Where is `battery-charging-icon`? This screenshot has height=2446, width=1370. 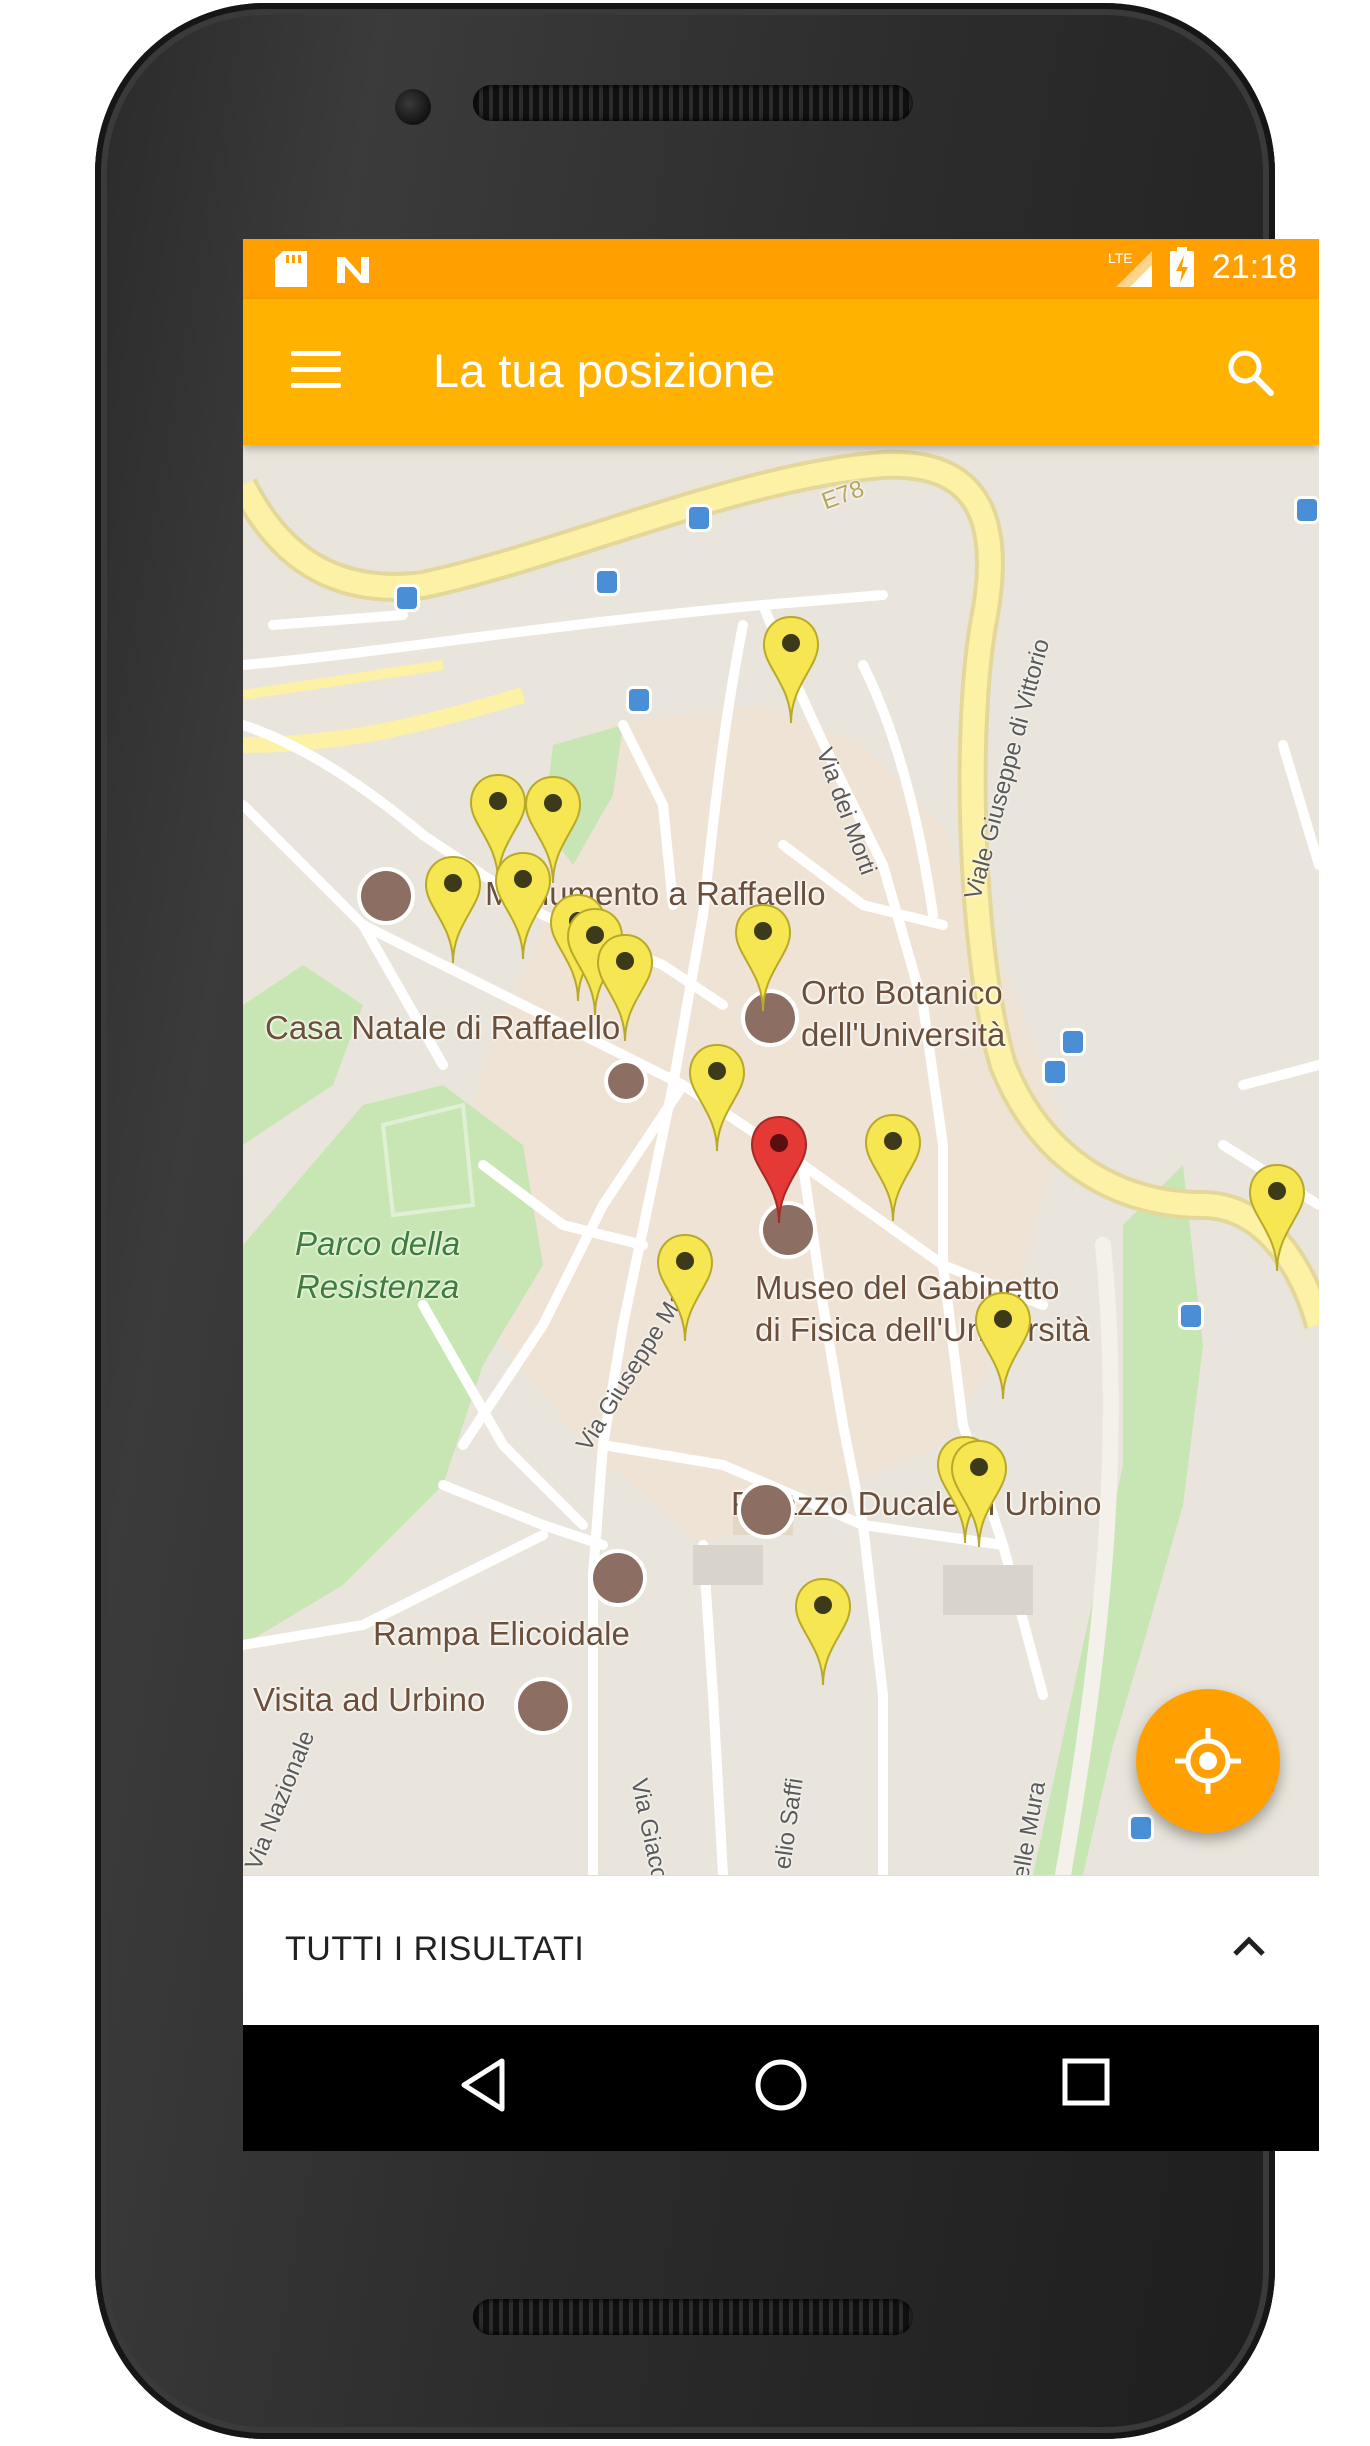 battery-charging-icon is located at coordinates (1181, 267).